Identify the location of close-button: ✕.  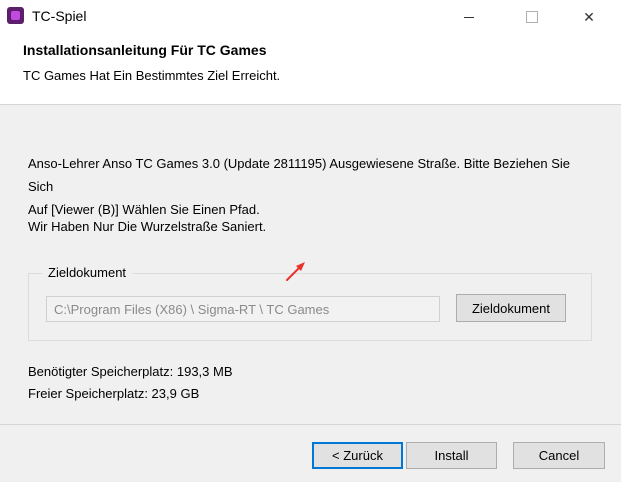
(589, 17).